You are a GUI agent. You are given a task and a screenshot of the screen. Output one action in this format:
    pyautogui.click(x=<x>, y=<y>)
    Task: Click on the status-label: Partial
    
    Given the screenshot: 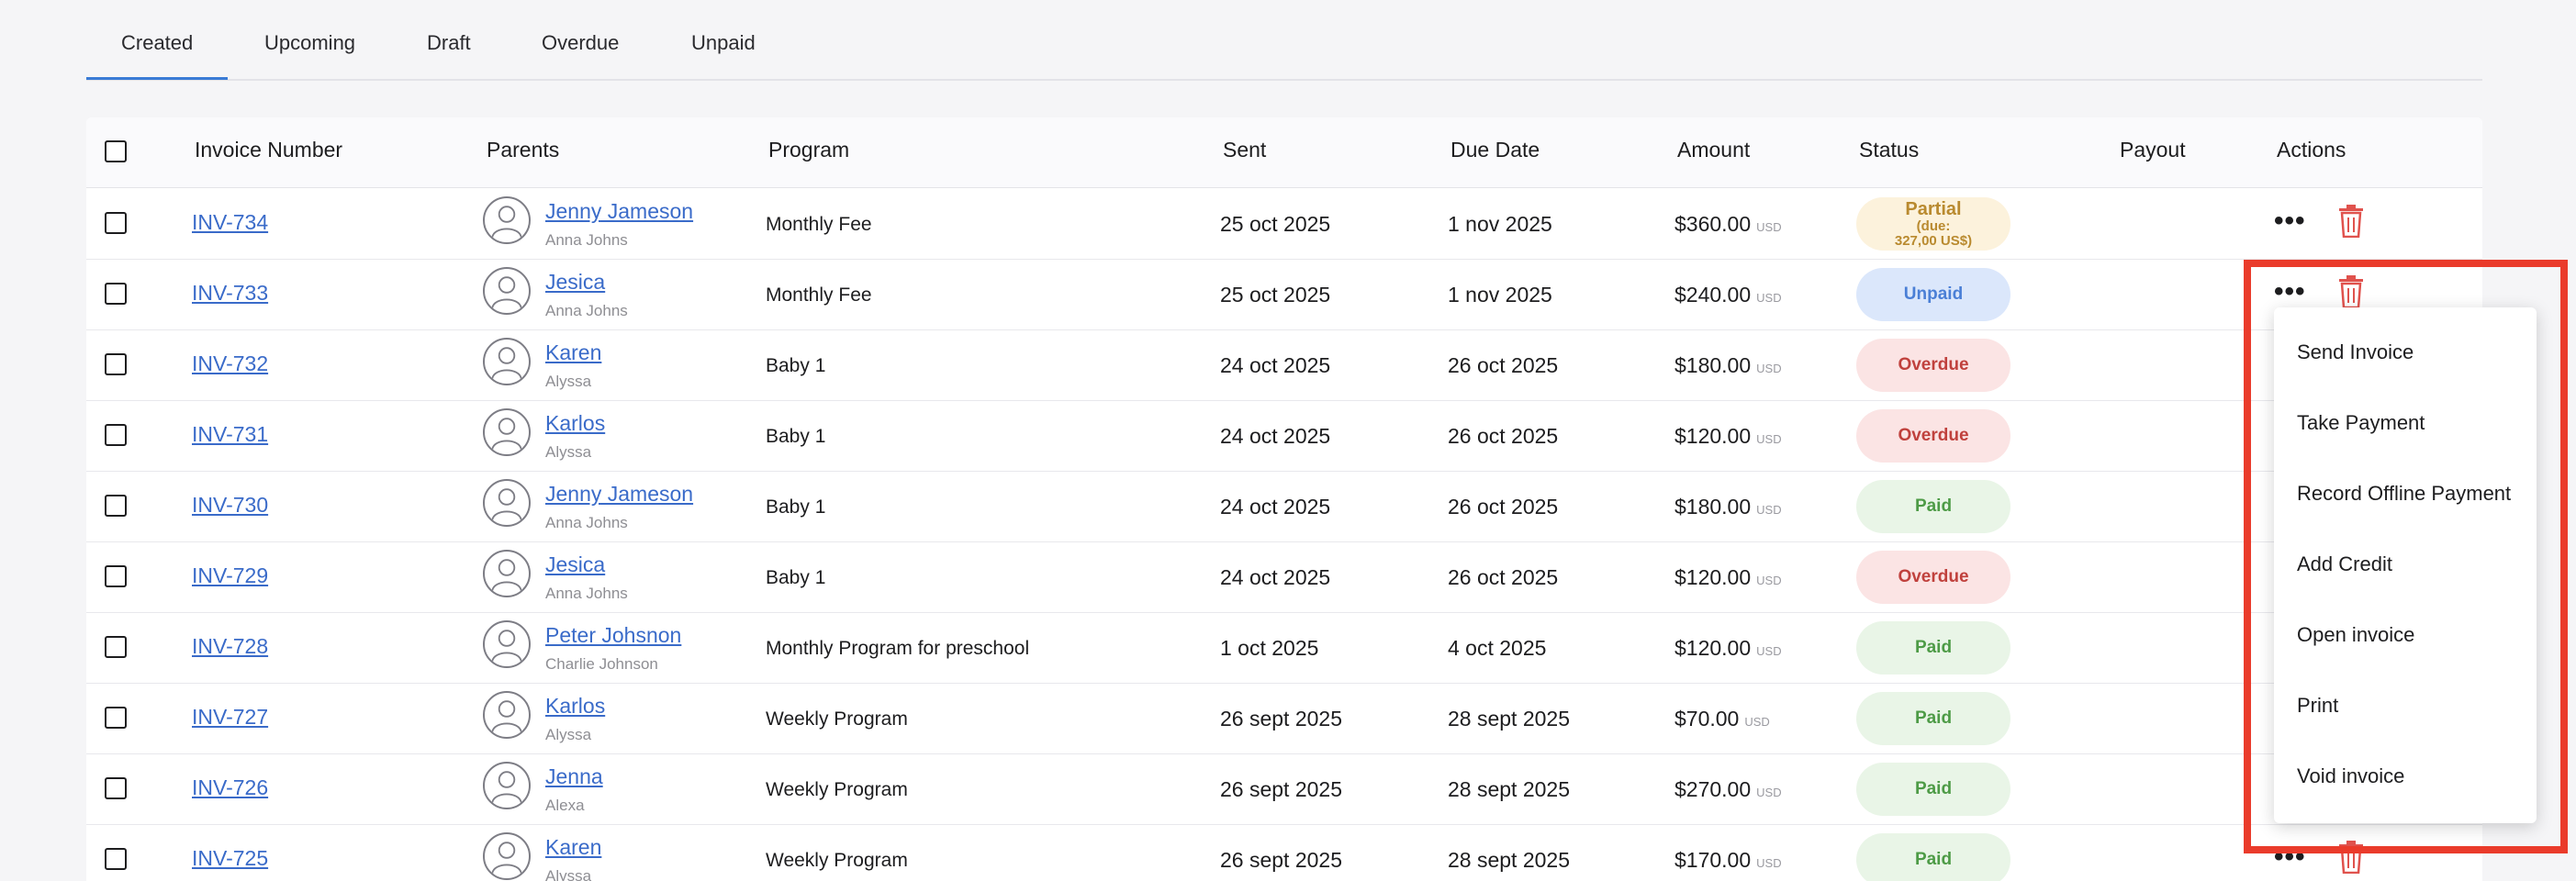 What is the action you would take?
    pyautogui.click(x=1933, y=208)
    